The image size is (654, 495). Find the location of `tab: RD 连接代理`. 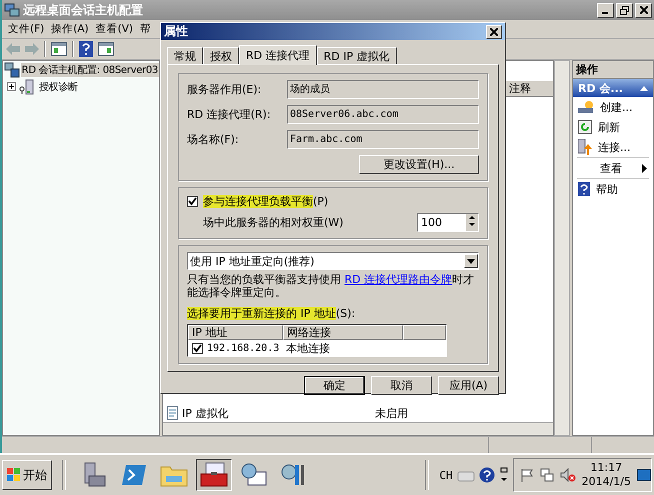

tab: RD 连接代理 is located at coordinates (278, 55).